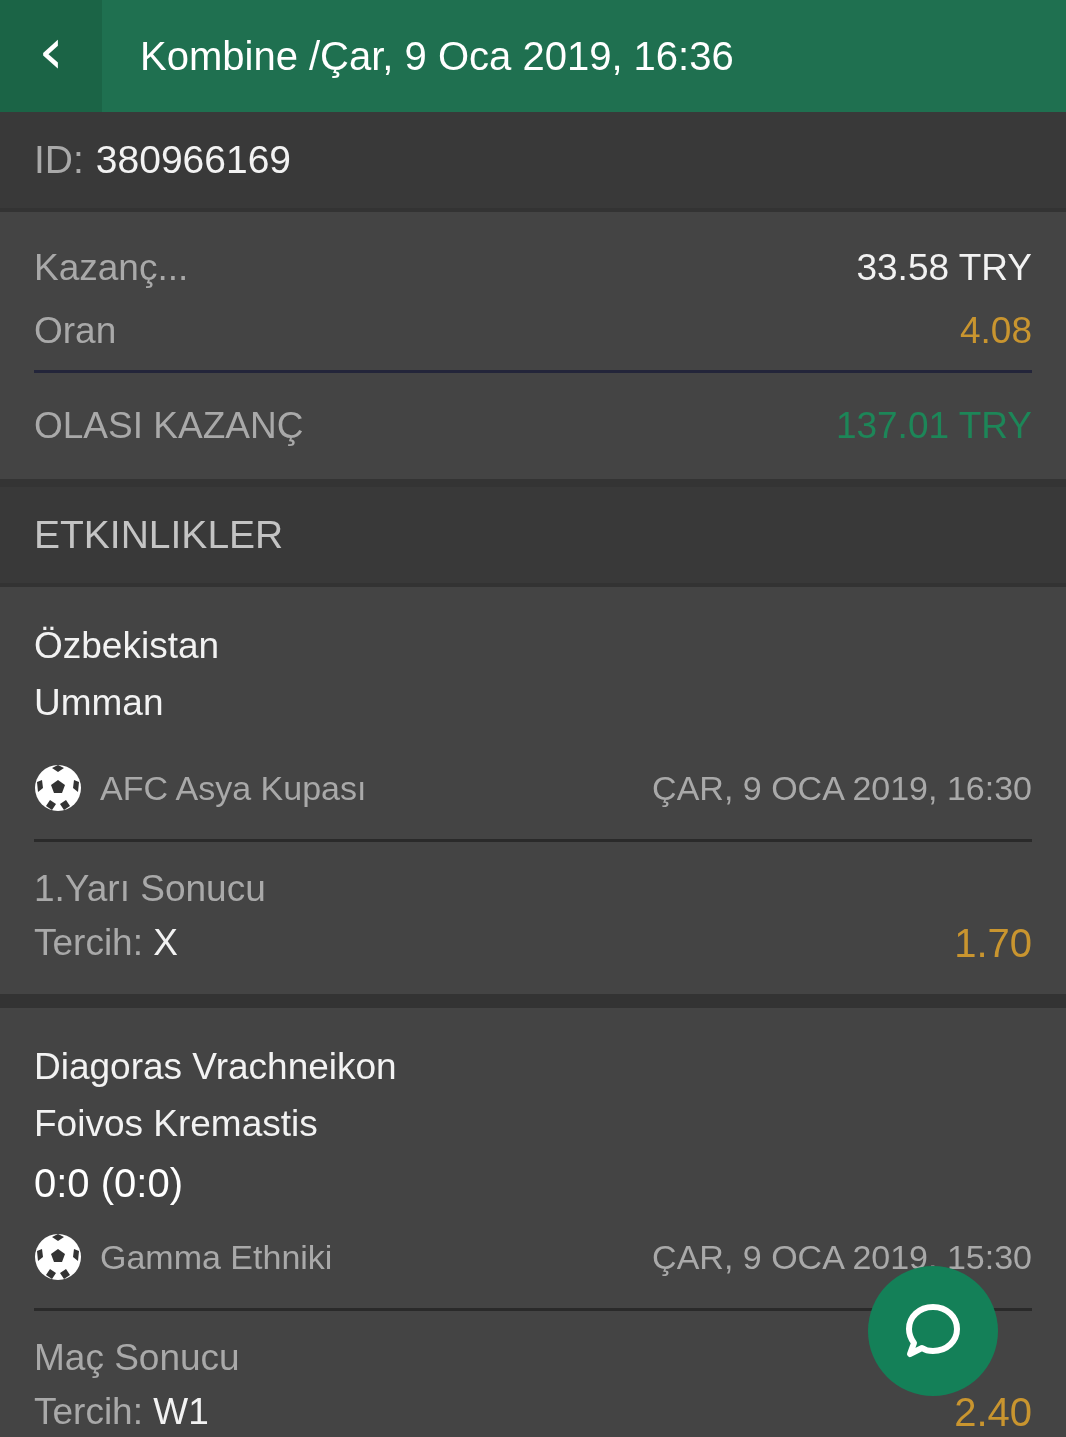  Describe the element at coordinates (436, 56) in the screenshot. I see `page-title: Kombine /Çar, 9 Oca 2019, 16:36` at that location.